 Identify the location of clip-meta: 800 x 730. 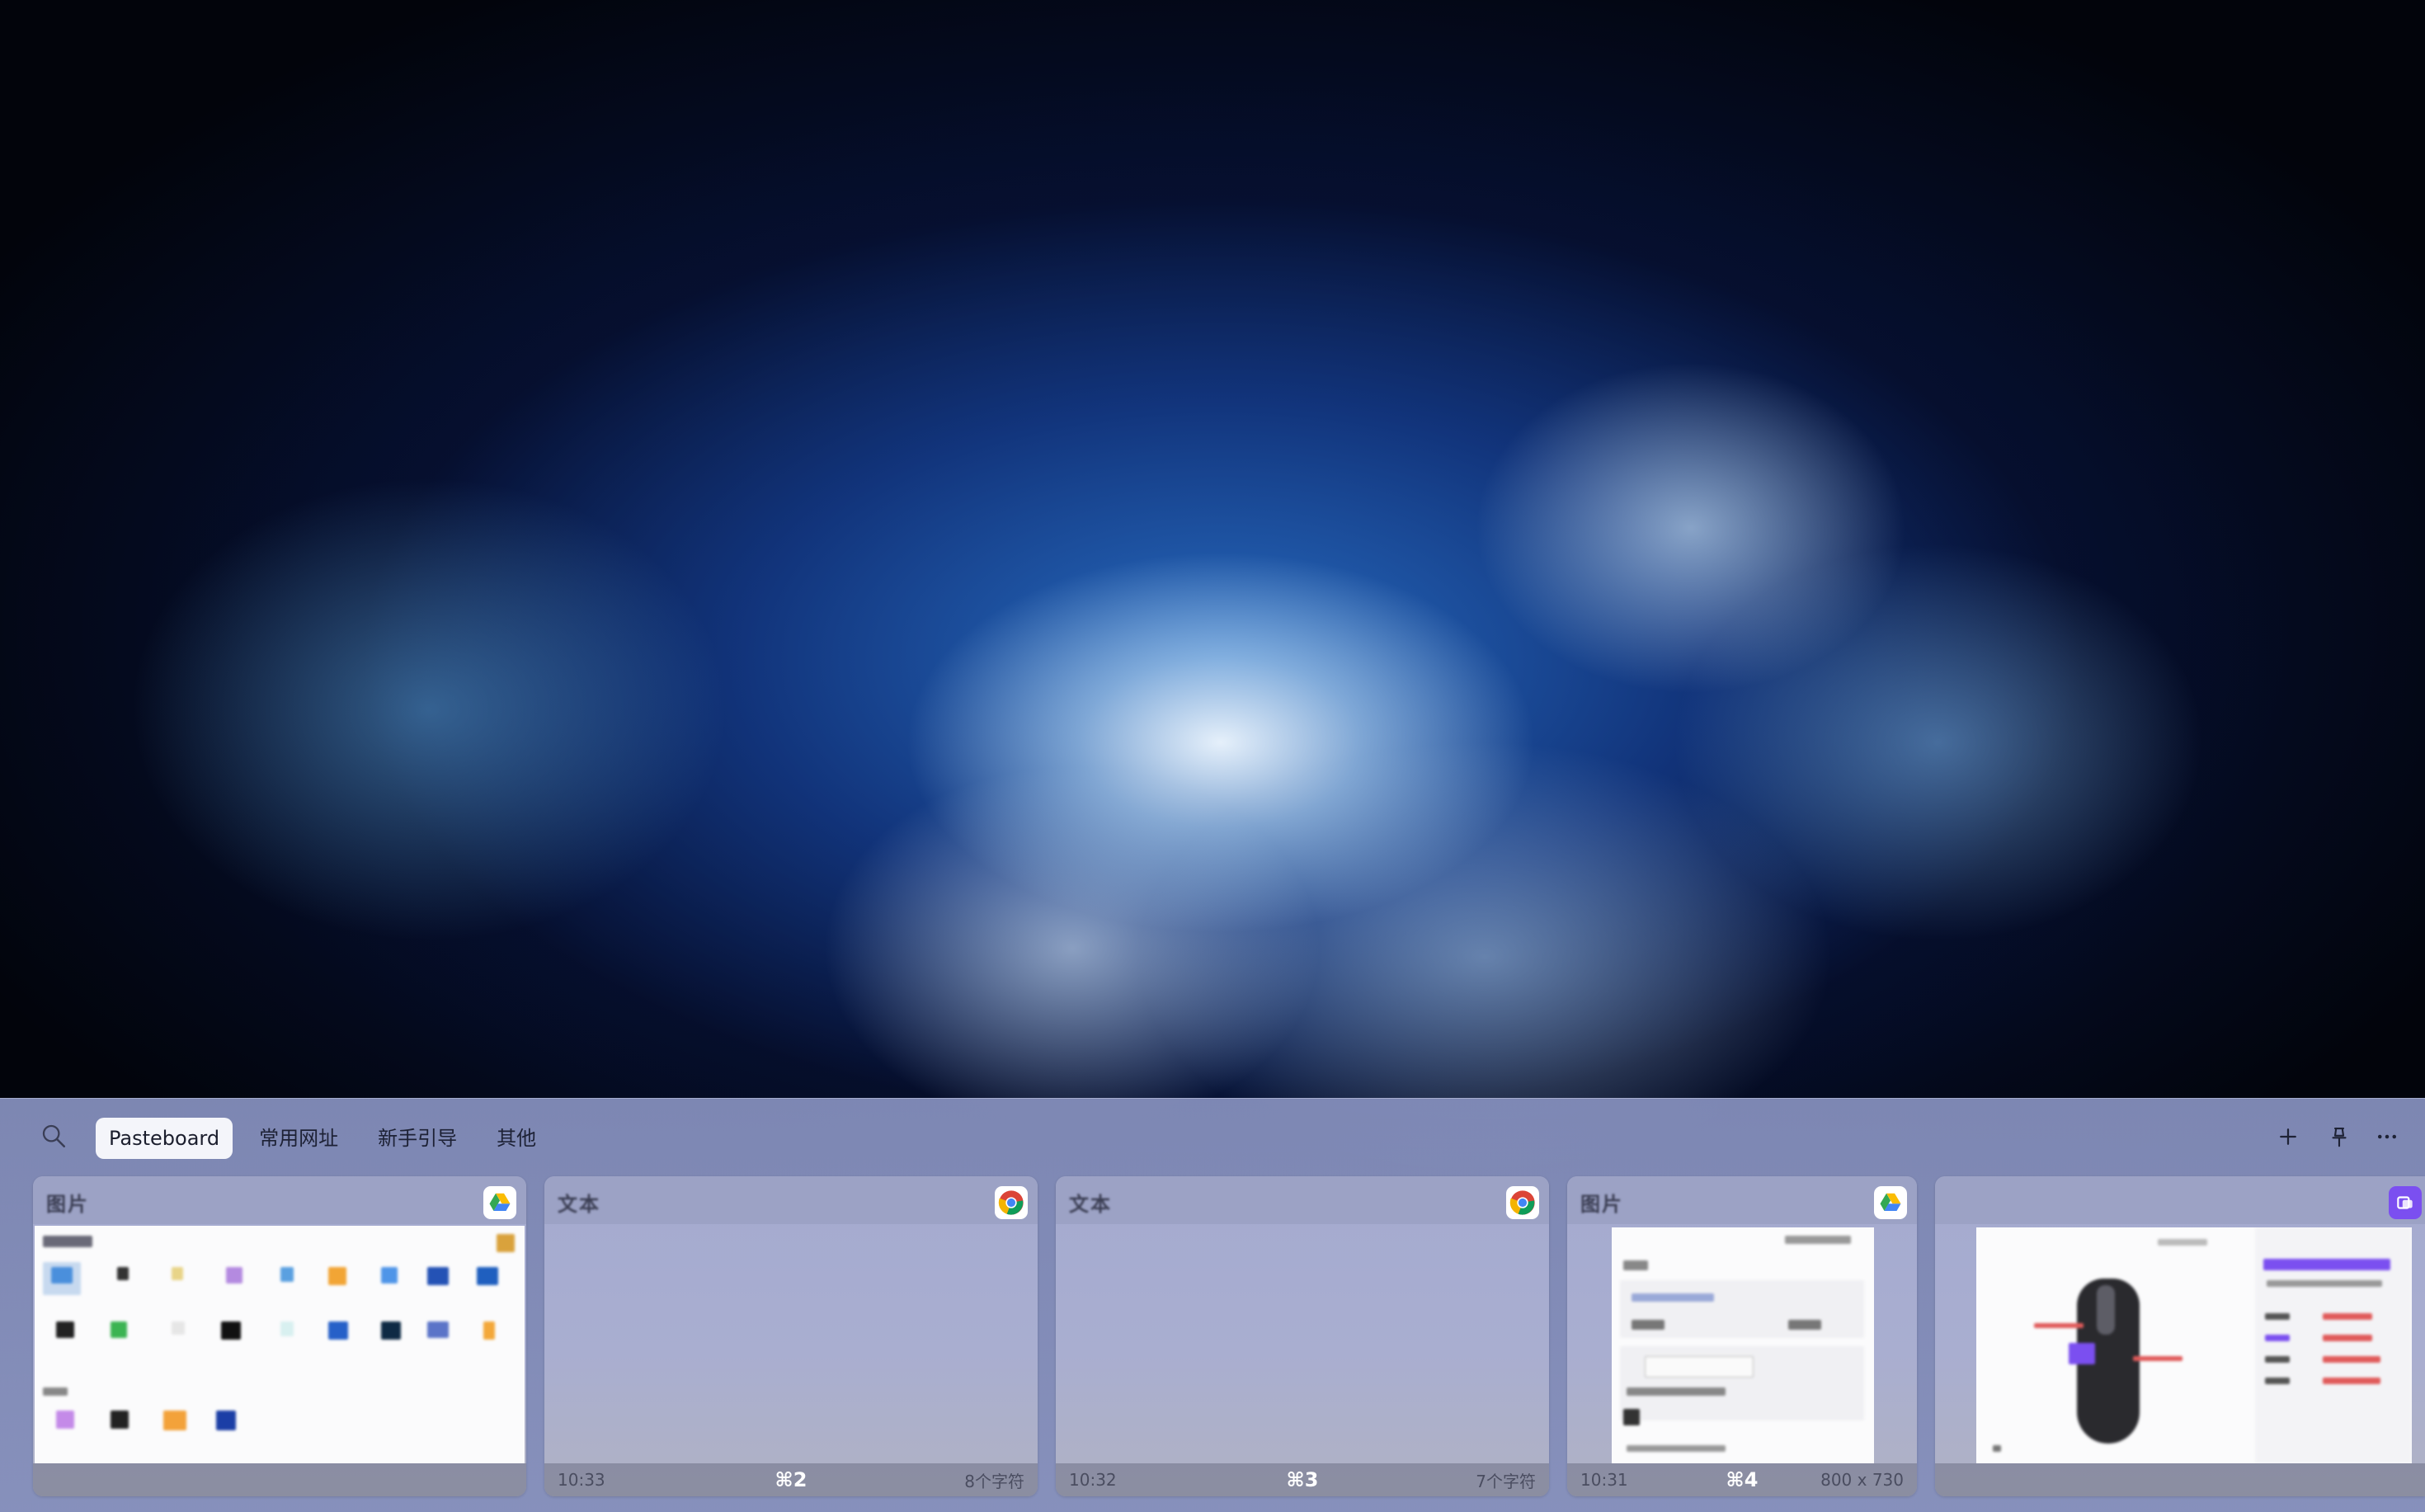
(1862, 1480).